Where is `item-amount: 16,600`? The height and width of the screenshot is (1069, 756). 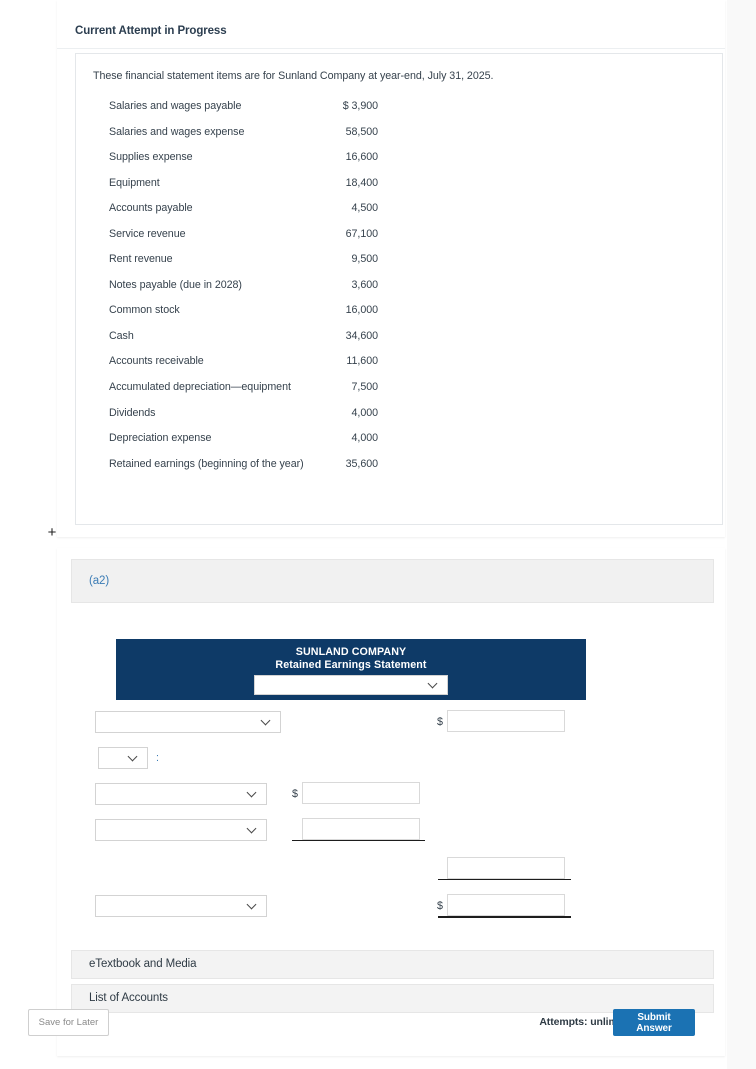 item-amount: 16,600 is located at coordinates (361, 157).